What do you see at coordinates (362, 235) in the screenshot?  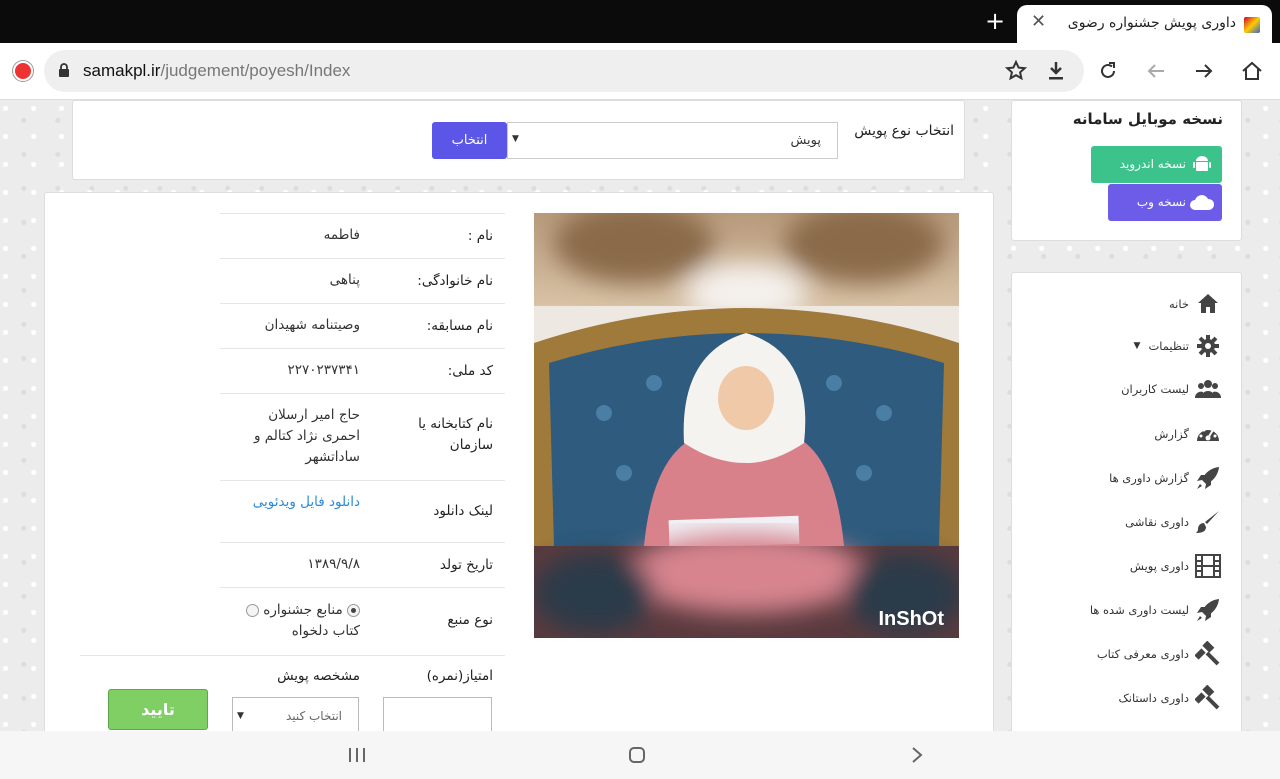 I see `row-name: نام : فاطمه` at bounding box center [362, 235].